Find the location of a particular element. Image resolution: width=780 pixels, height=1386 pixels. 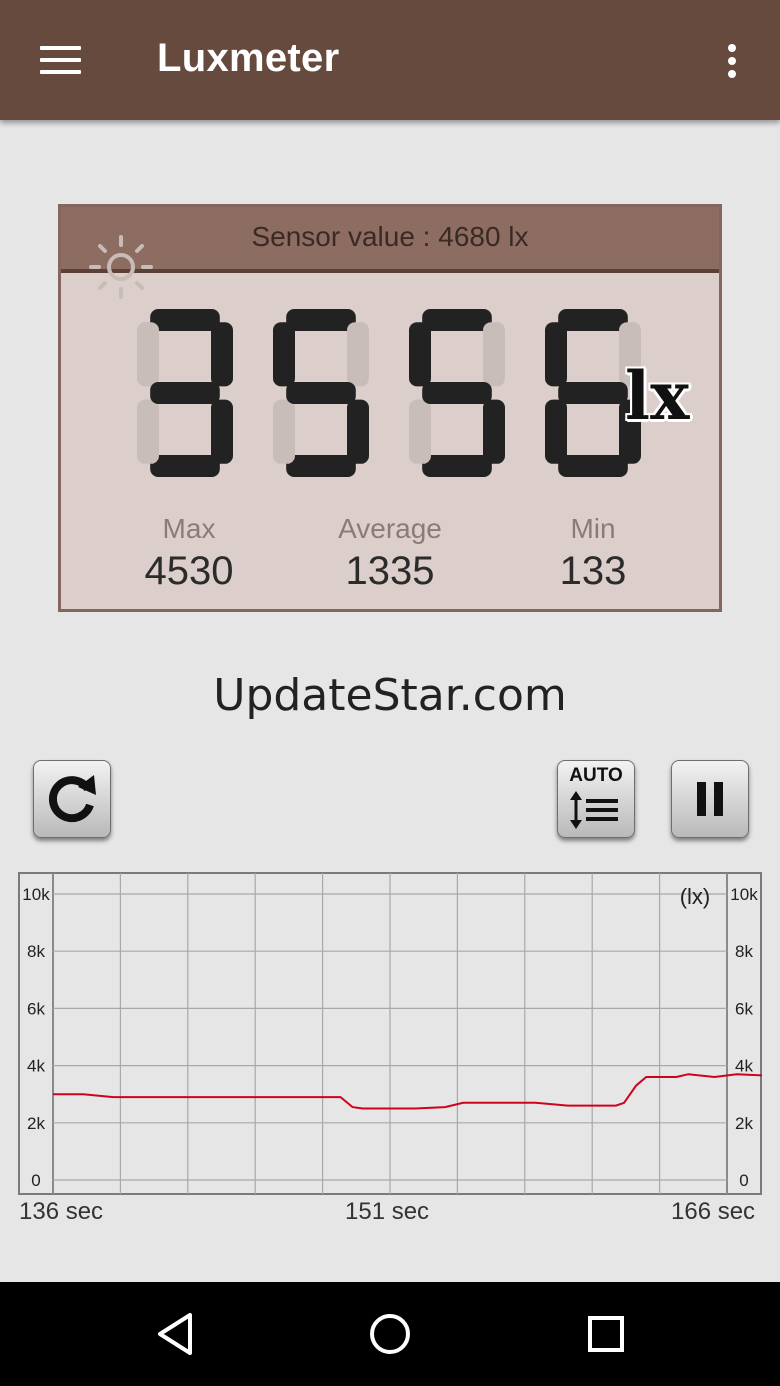

x-label-mid: 151 sec is located at coordinates (387, 1211).